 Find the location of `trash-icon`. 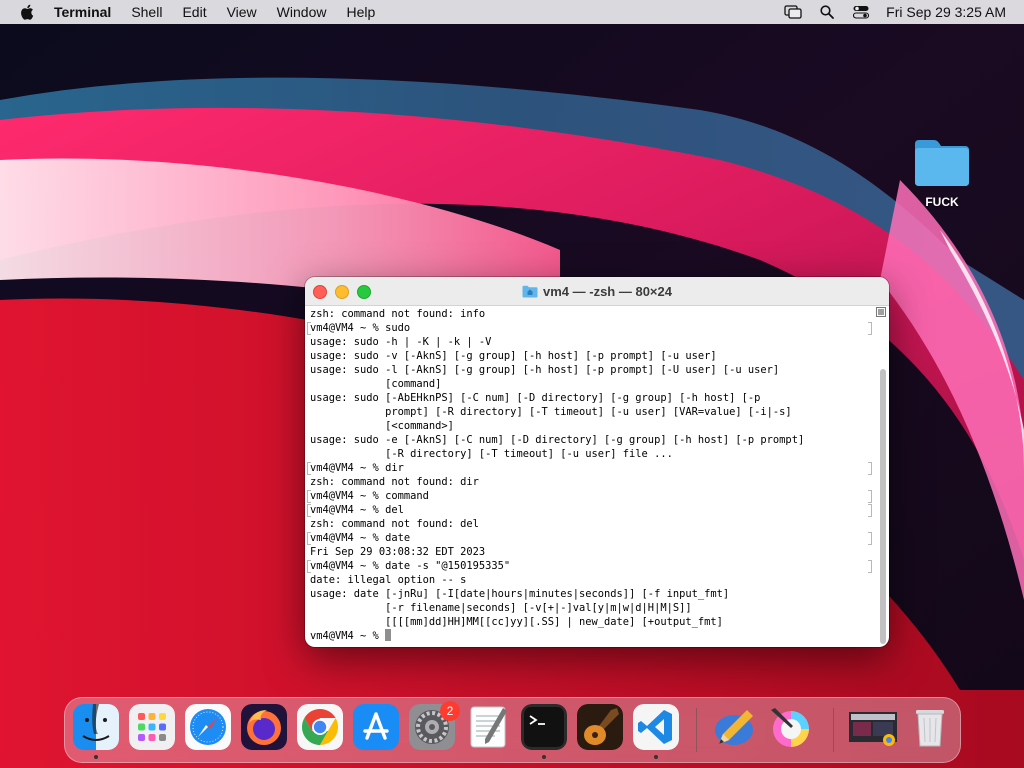

trash-icon is located at coordinates (930, 727).